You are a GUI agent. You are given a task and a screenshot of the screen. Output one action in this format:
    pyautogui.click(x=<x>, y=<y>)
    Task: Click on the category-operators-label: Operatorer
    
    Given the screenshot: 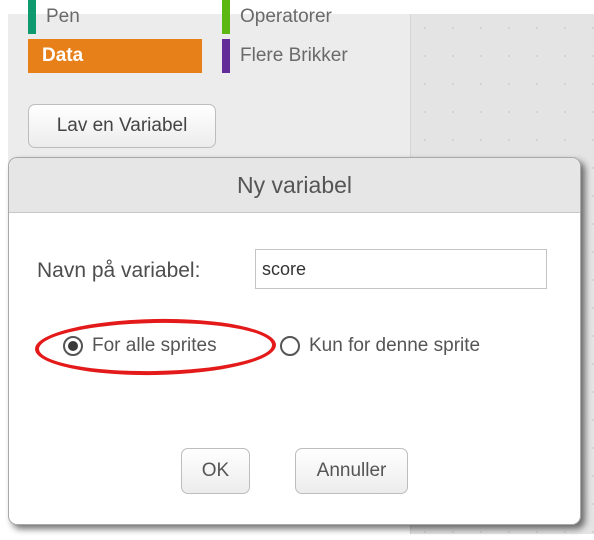 What is the action you would take?
    pyautogui.click(x=286, y=16)
    